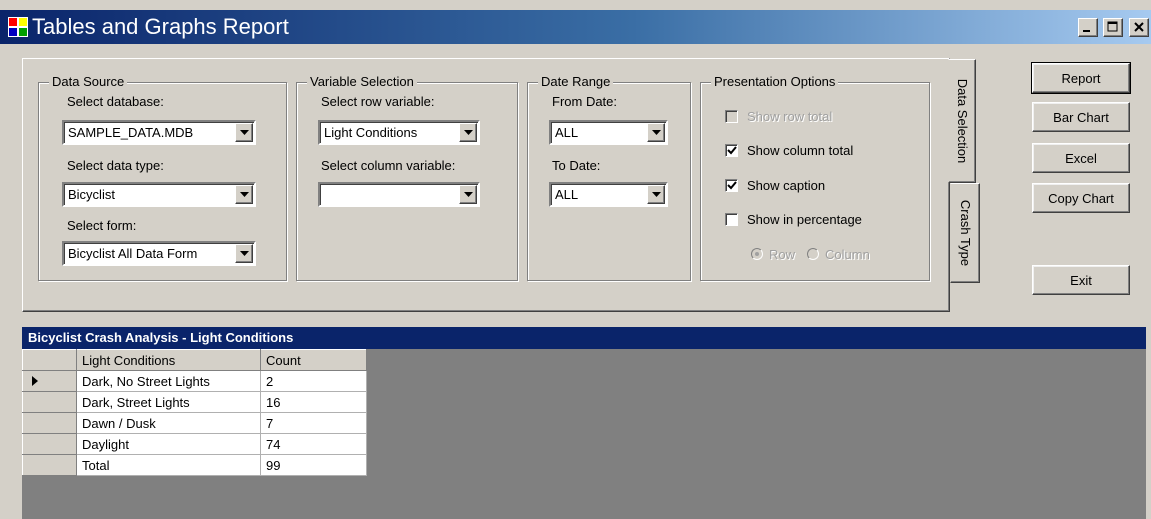  Describe the element at coordinates (388, 165) in the screenshot. I see `column-variable-label: Select column variable:` at that location.